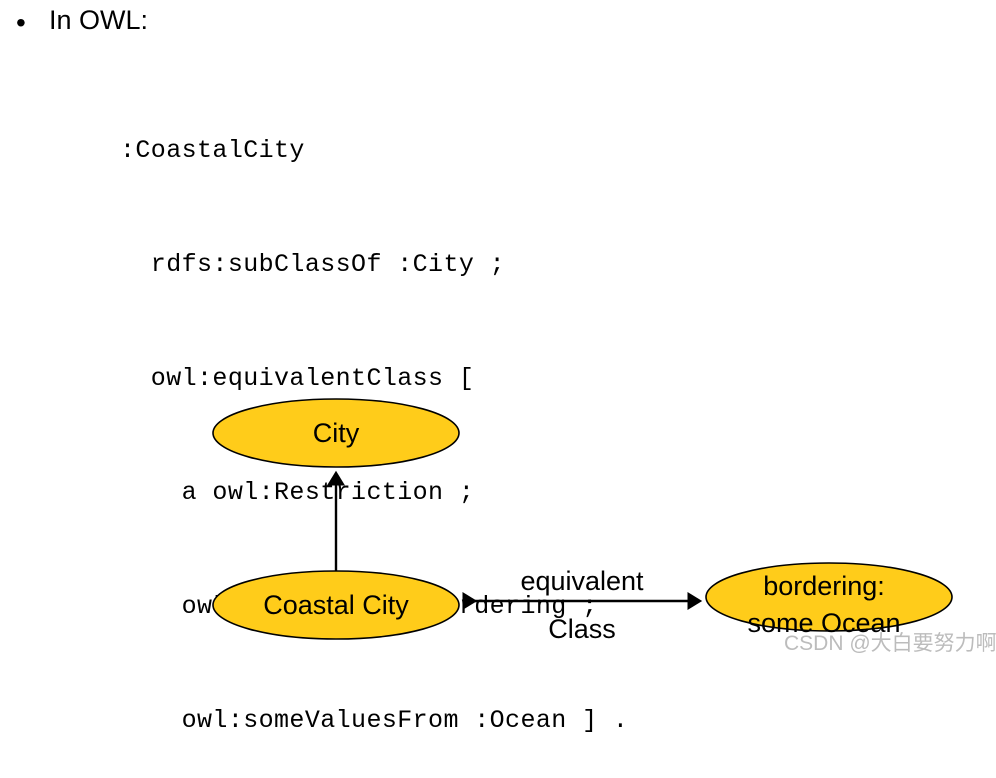 This screenshot has width=996, height=778. What do you see at coordinates (336, 433) in the screenshot?
I see `node-city-label: City` at bounding box center [336, 433].